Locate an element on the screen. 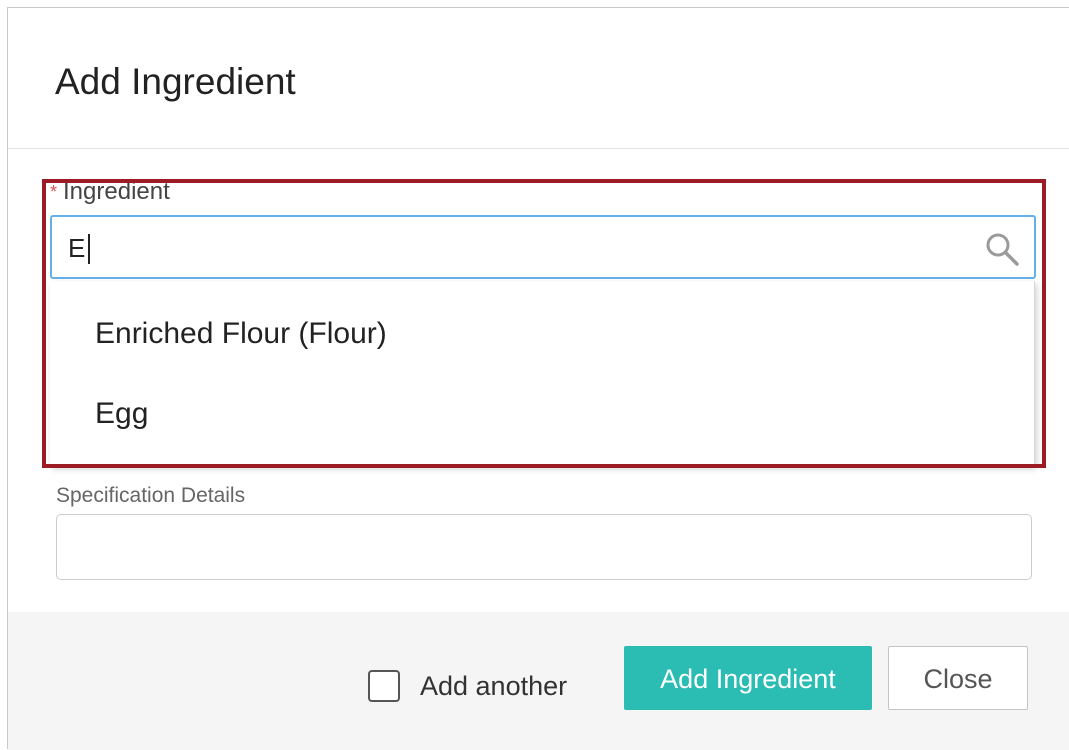  suggestion-item: Egg is located at coordinates (121, 414).